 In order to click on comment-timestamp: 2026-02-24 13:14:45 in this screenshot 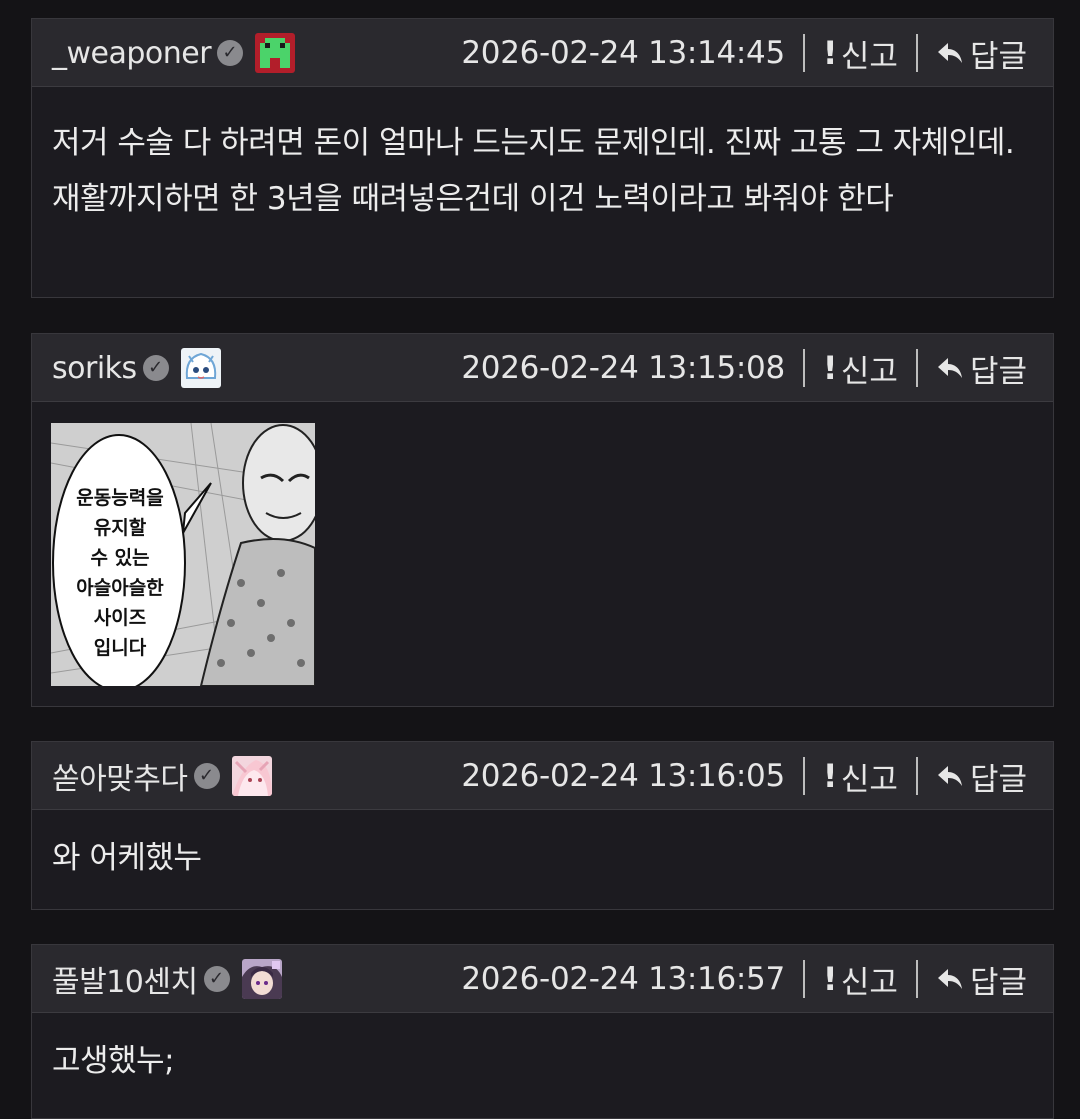, I will do `click(623, 53)`.